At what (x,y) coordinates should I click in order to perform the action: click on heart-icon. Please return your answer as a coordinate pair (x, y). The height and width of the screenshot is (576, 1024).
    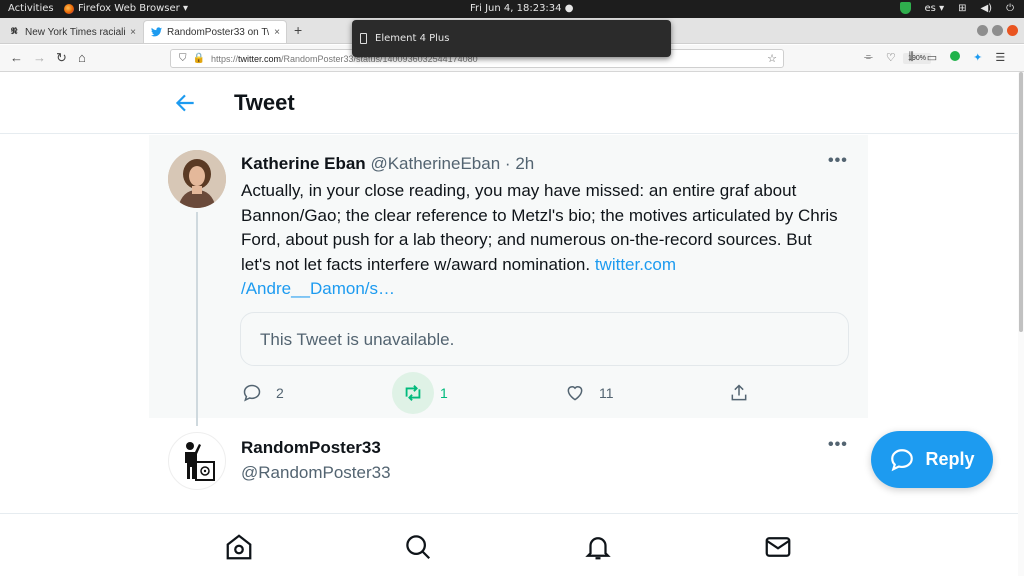
    Looking at the image, I should click on (575, 393).